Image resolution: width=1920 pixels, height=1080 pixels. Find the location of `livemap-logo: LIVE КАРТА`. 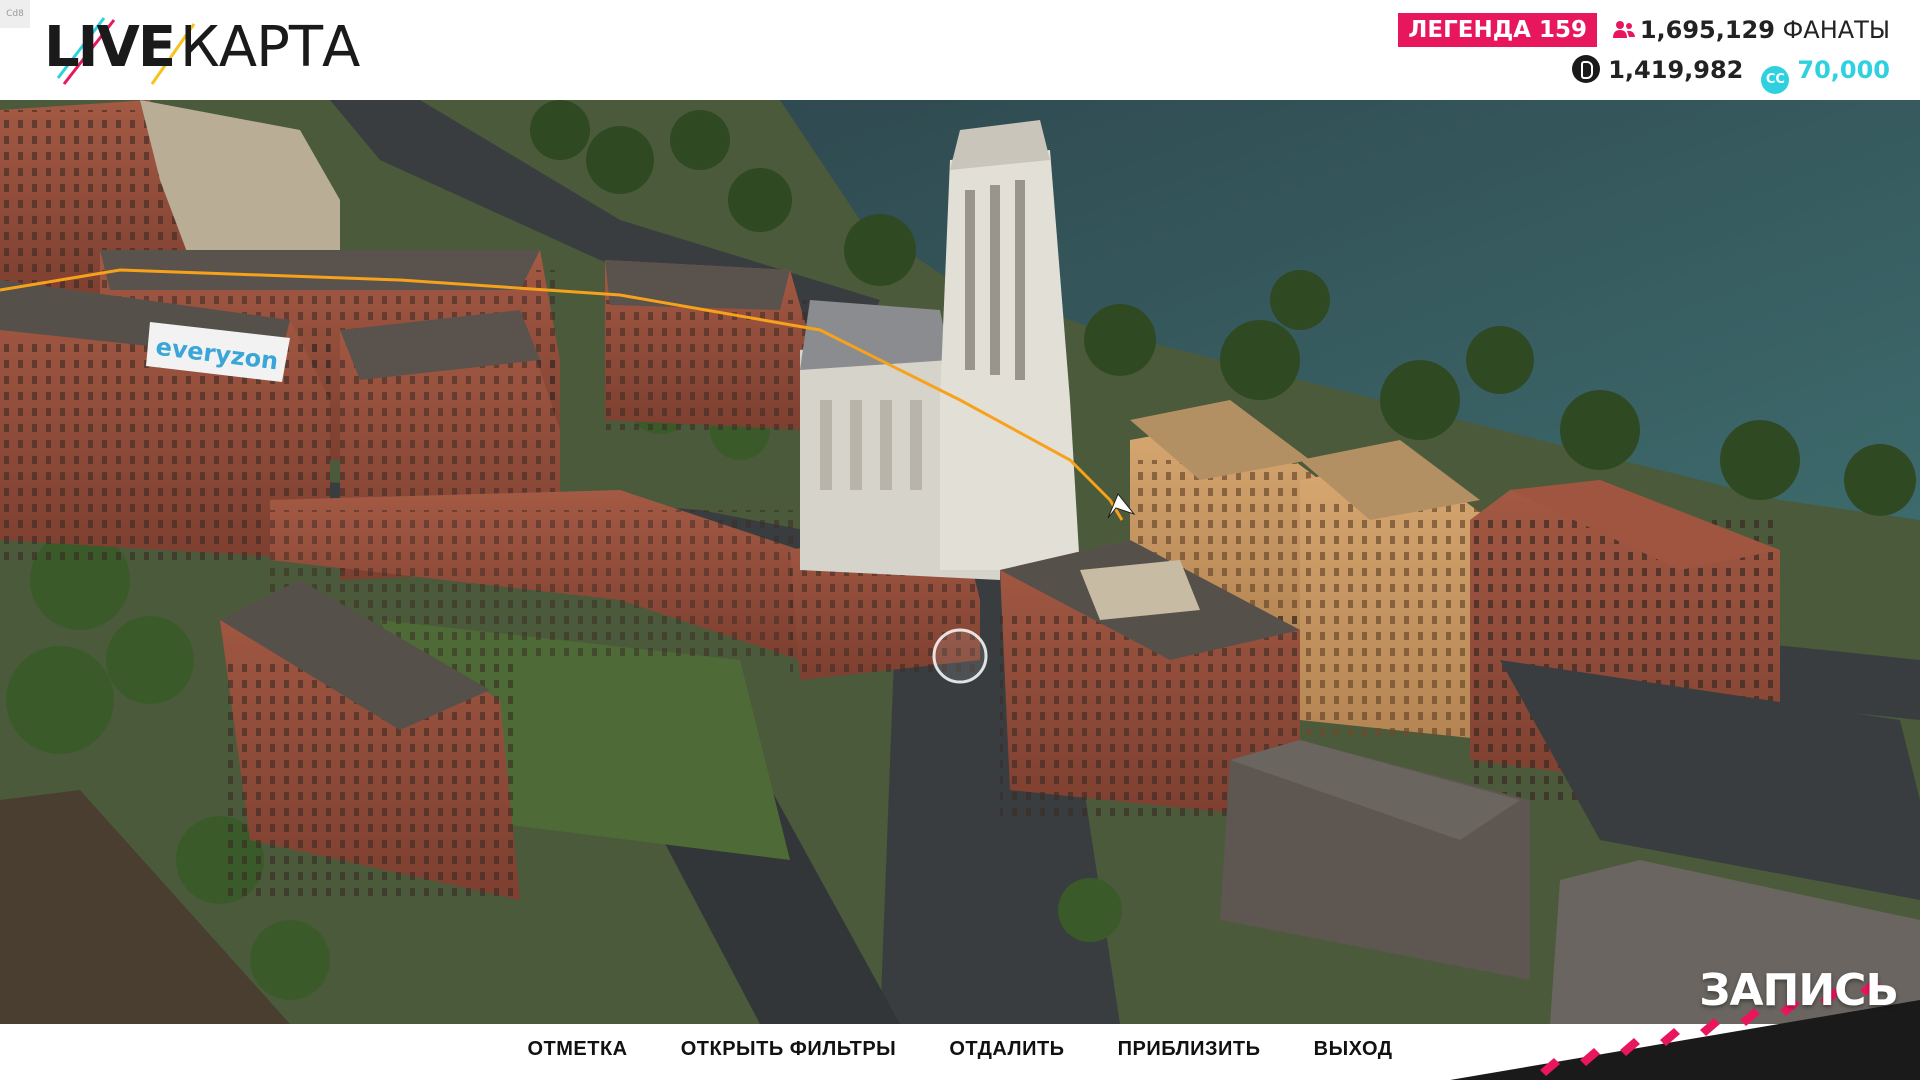

livemap-logo: LIVE КАРТА is located at coordinates (209, 49).